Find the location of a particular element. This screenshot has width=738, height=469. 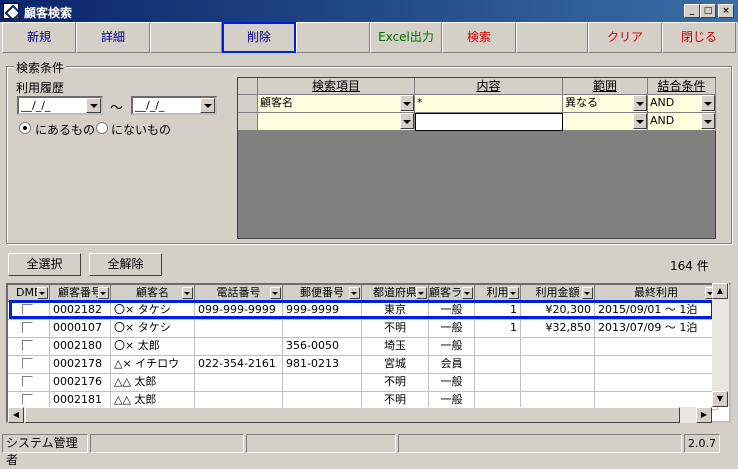

radio-has-history is located at coordinates (25, 128).